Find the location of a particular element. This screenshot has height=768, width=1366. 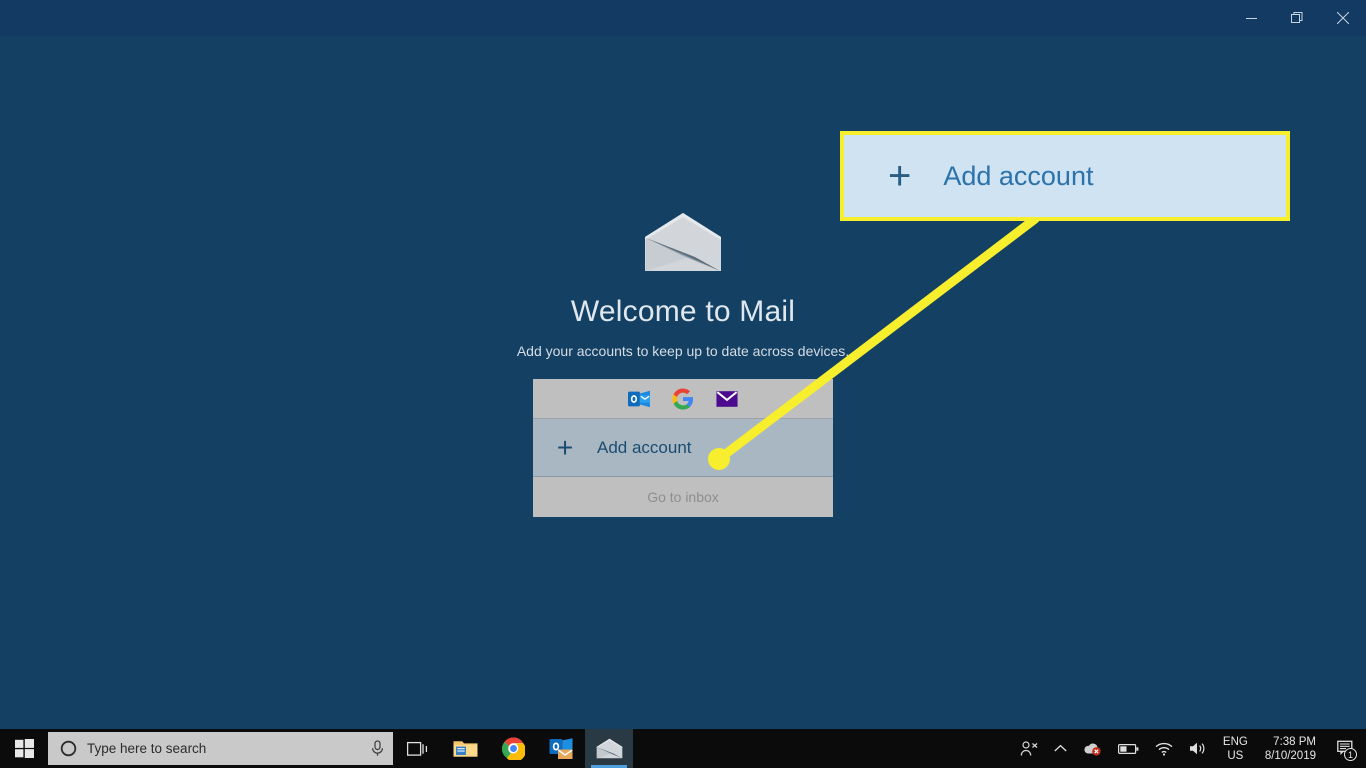

add-account-button: + Add account is located at coordinates (683, 448).